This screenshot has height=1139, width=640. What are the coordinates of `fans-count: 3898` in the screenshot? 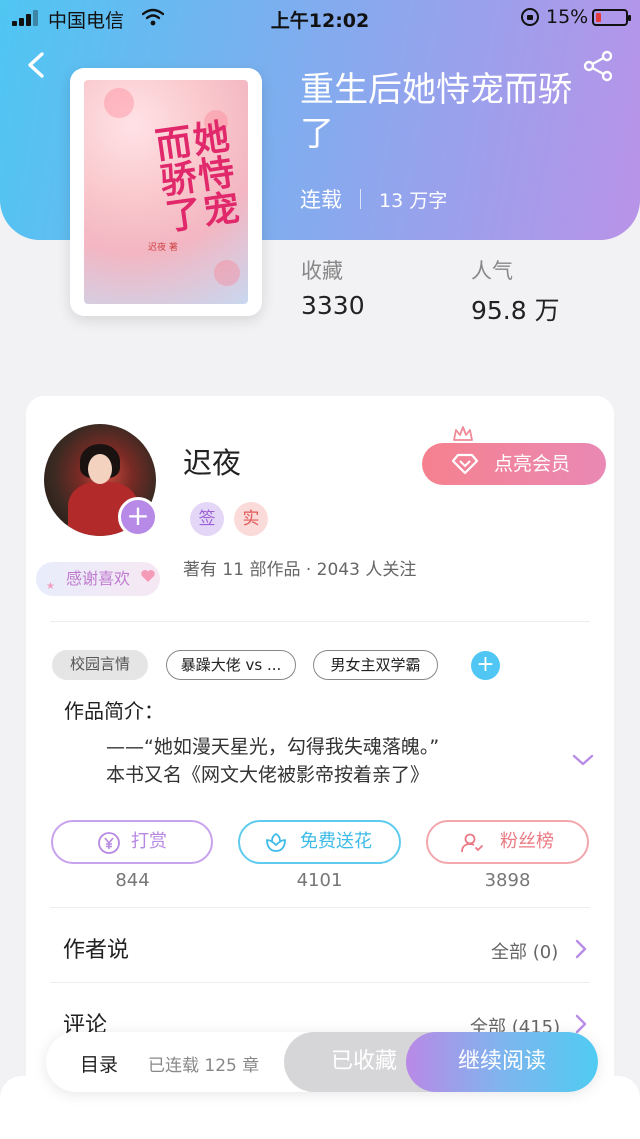 It's located at (507, 880).